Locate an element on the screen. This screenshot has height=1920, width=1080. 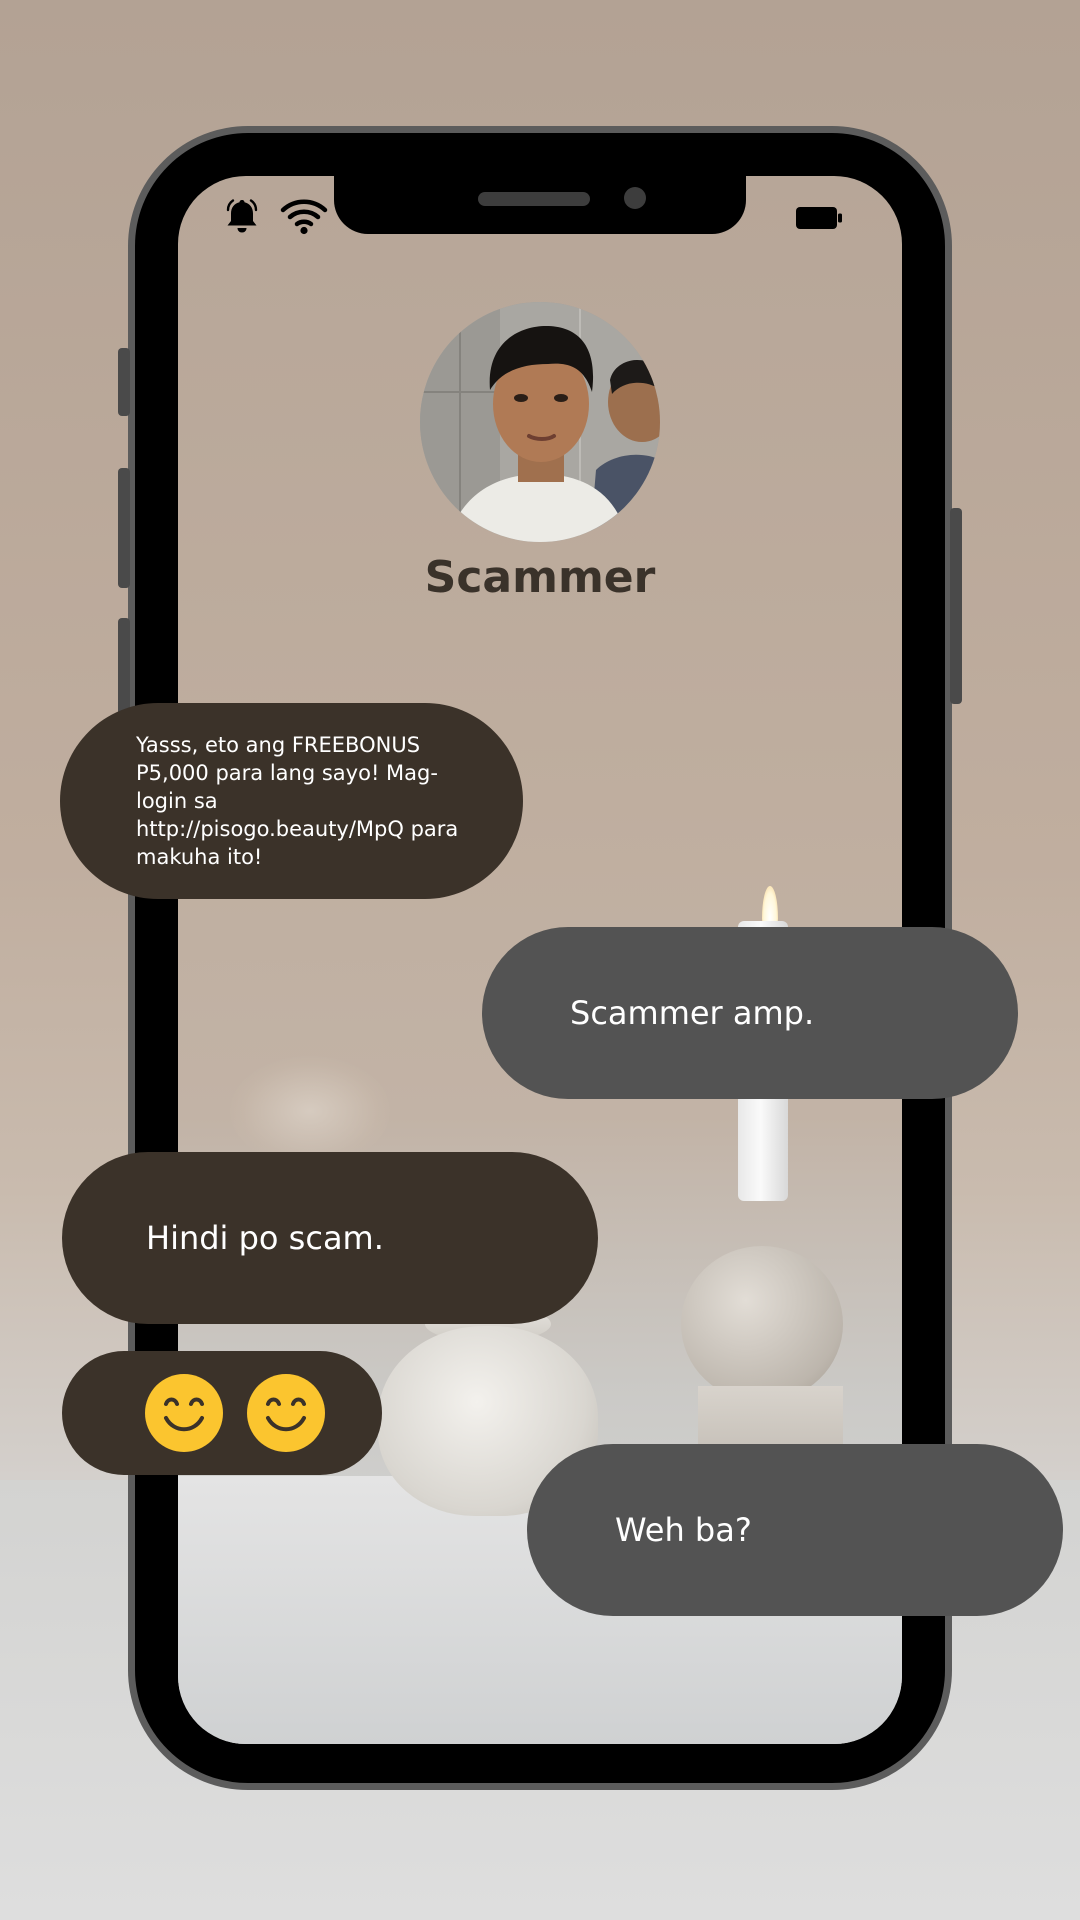
earpiece-speaker is located at coordinates (534, 199).